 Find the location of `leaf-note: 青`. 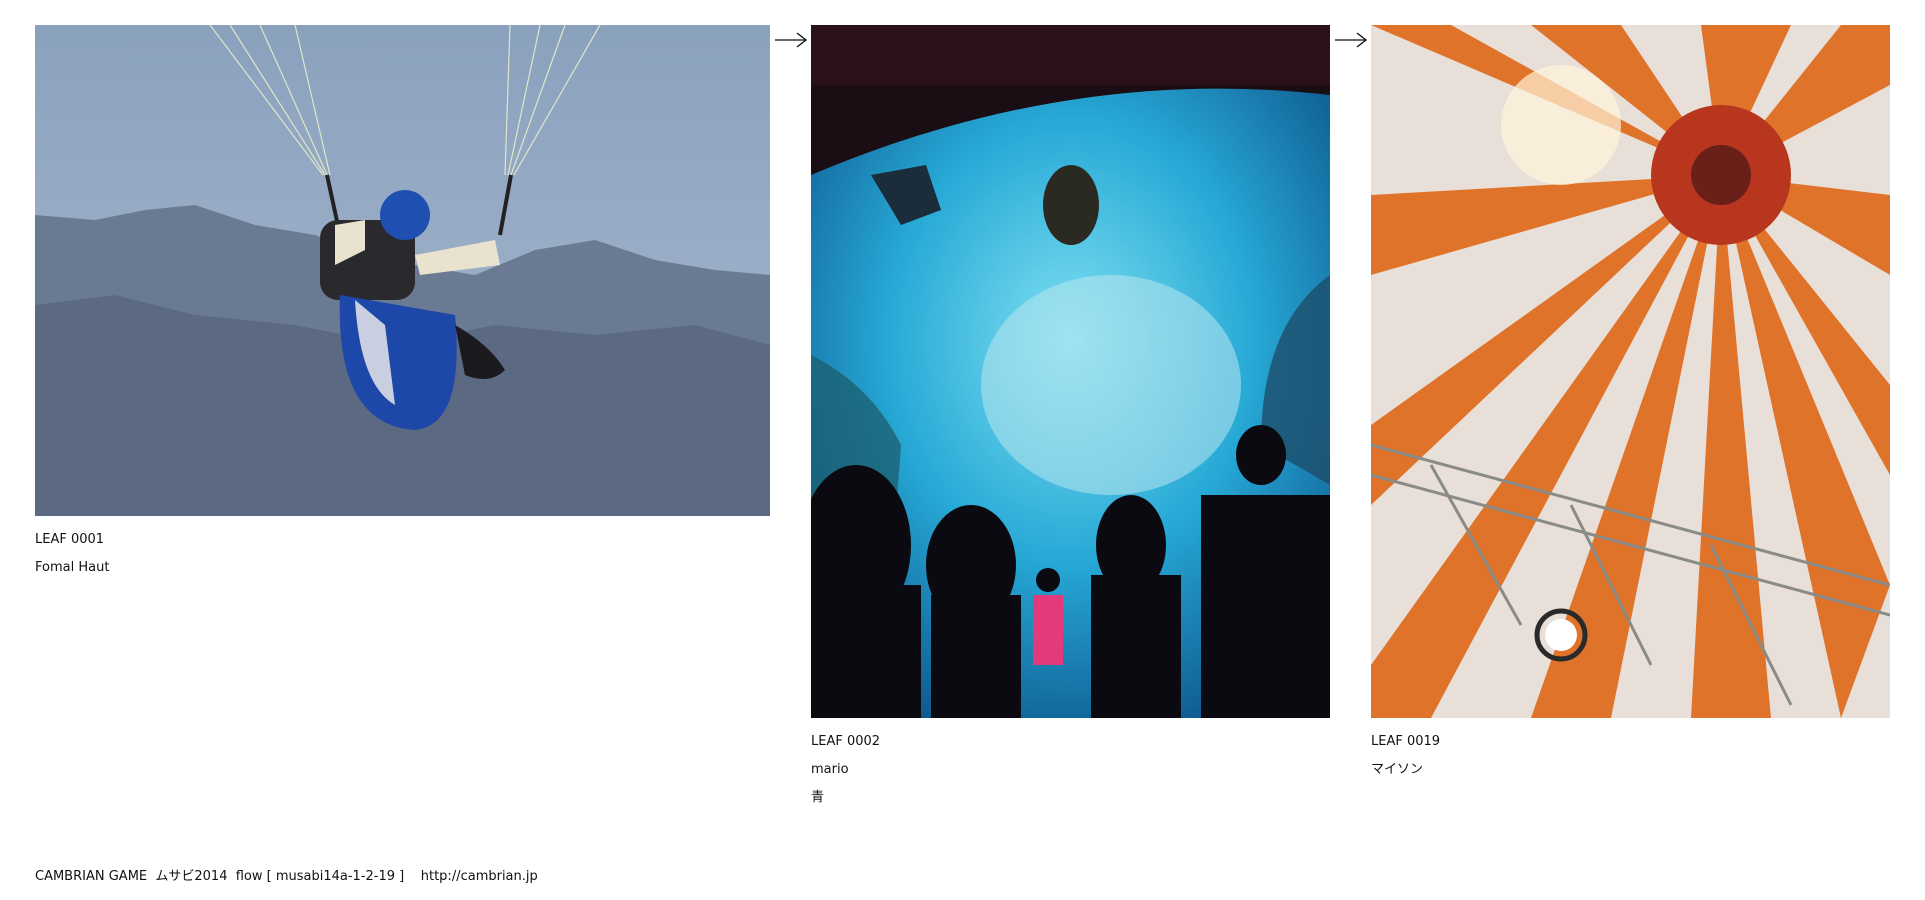

leaf-note: 青 is located at coordinates (818, 797).